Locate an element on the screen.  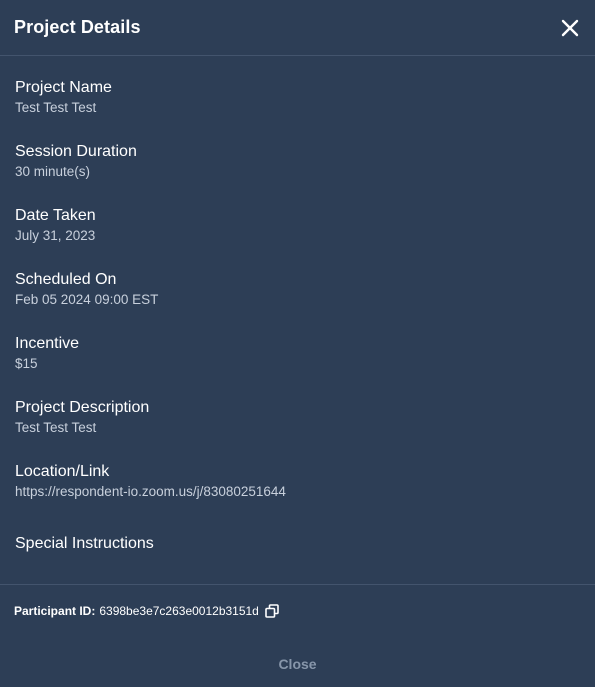
field-session-duration: Session Duration 30 minute(s) is located at coordinates (76, 161).